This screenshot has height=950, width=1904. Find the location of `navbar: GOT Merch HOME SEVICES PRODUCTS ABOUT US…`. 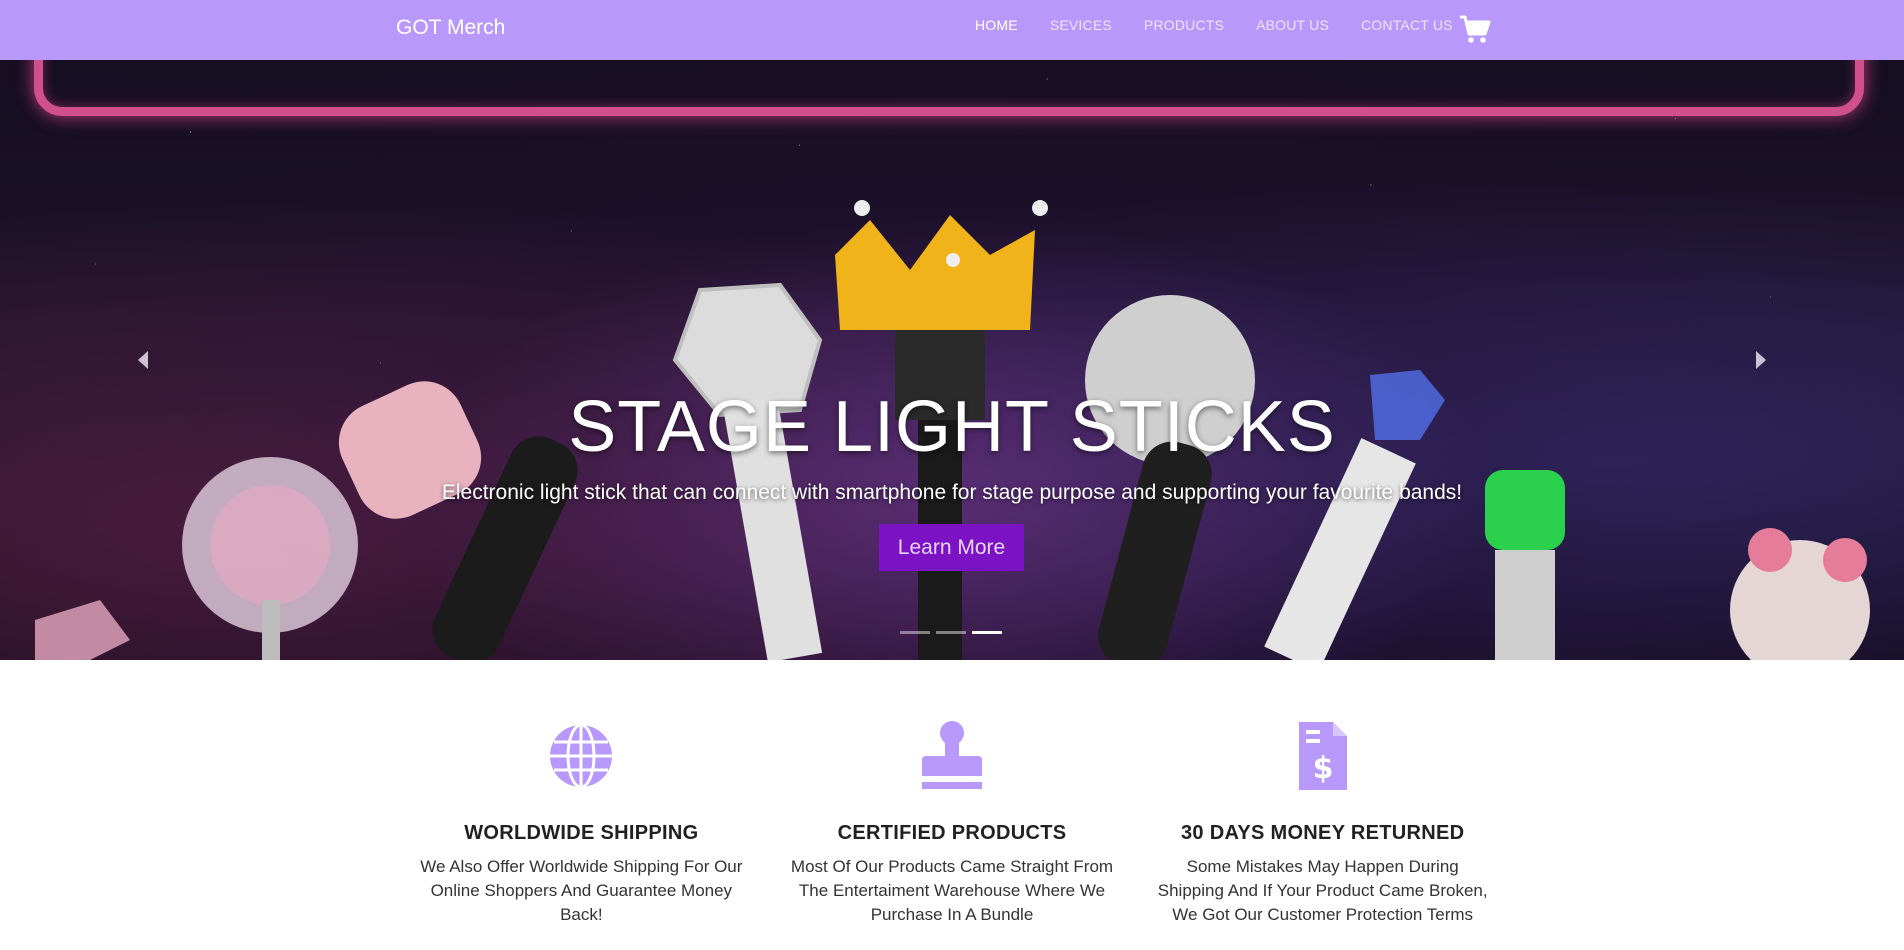

navbar: GOT Merch HOME SEVICES PRODUCTS ABOUT US… is located at coordinates (952, 30).